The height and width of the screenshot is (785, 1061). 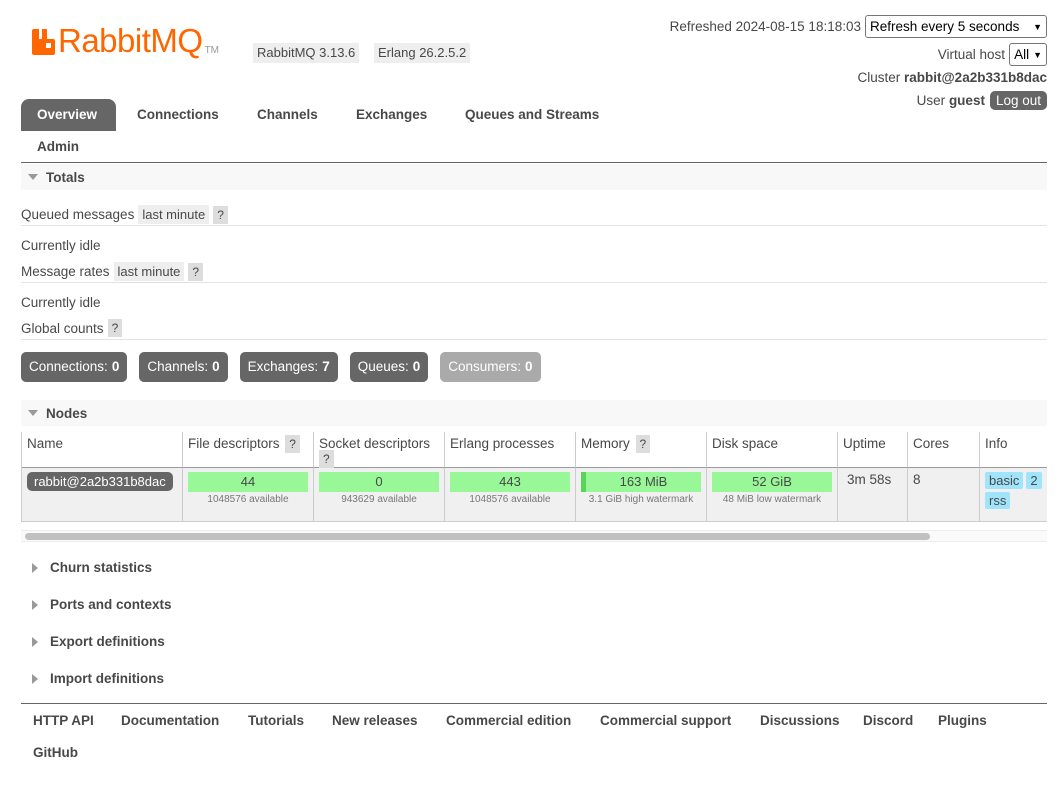 I want to click on virtual-host-select: All ▼, so click(x=1028, y=54).